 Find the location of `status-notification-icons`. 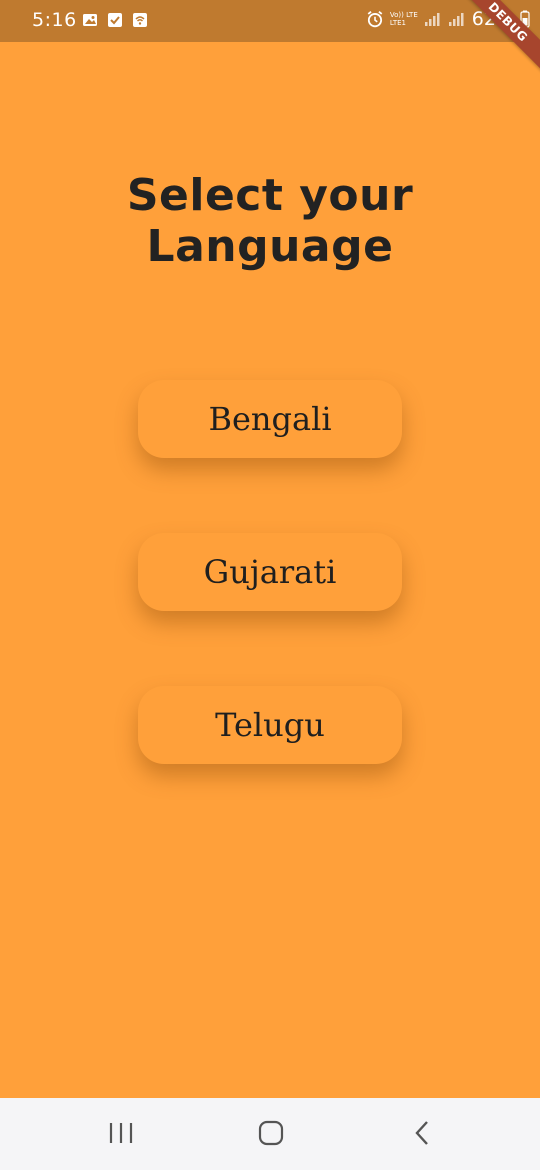

status-notification-icons is located at coordinates (115, 20).